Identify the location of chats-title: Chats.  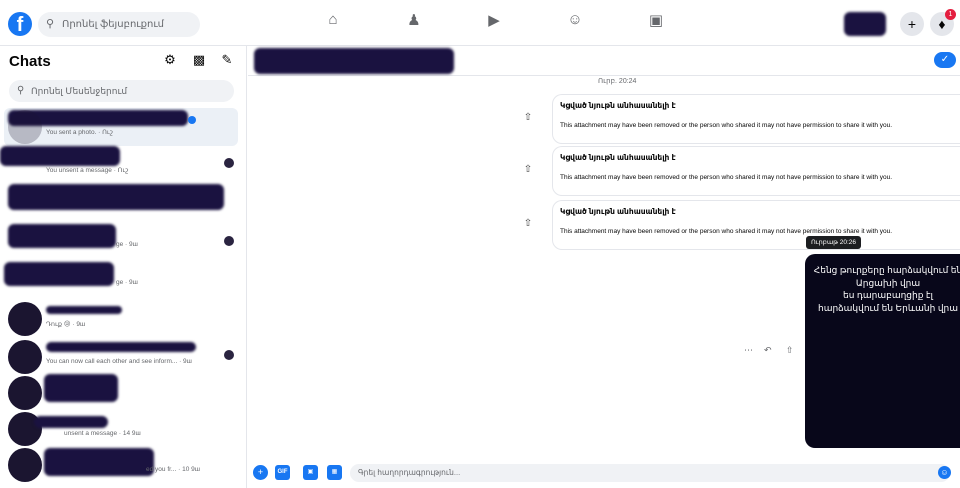
(30, 61).